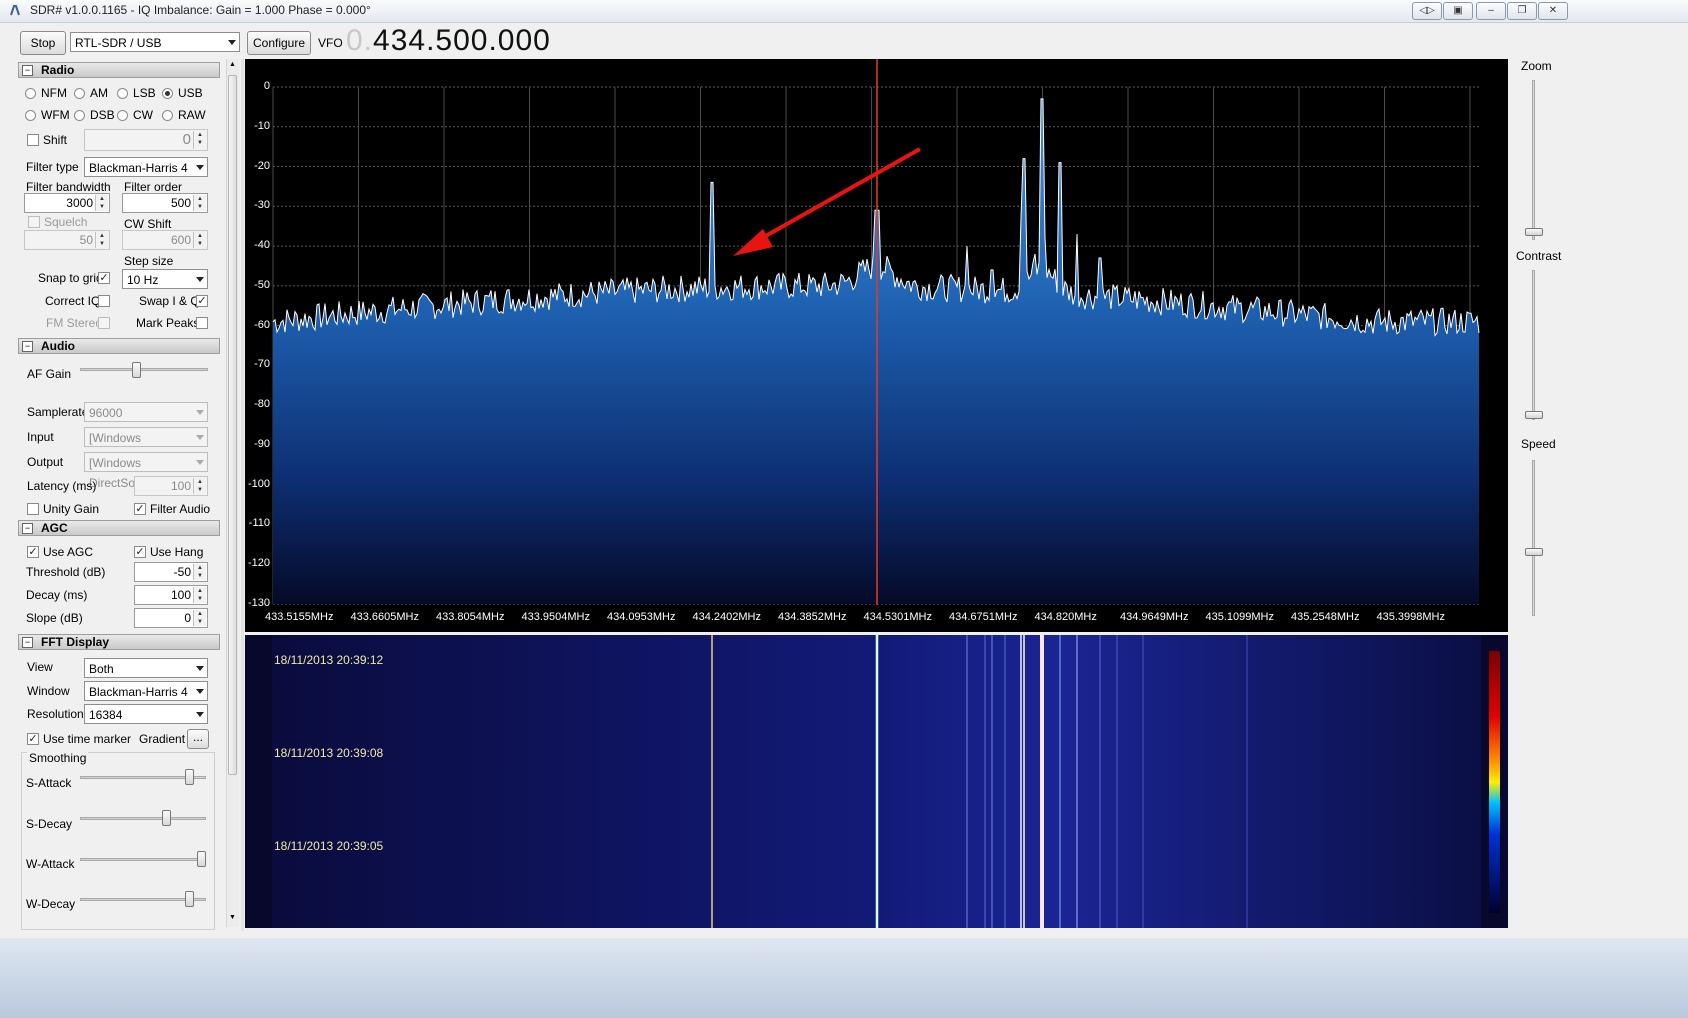 The height and width of the screenshot is (1018, 1688). What do you see at coordinates (171, 572) in the screenshot?
I see `threshold-input: -50 ▲ ▼` at bounding box center [171, 572].